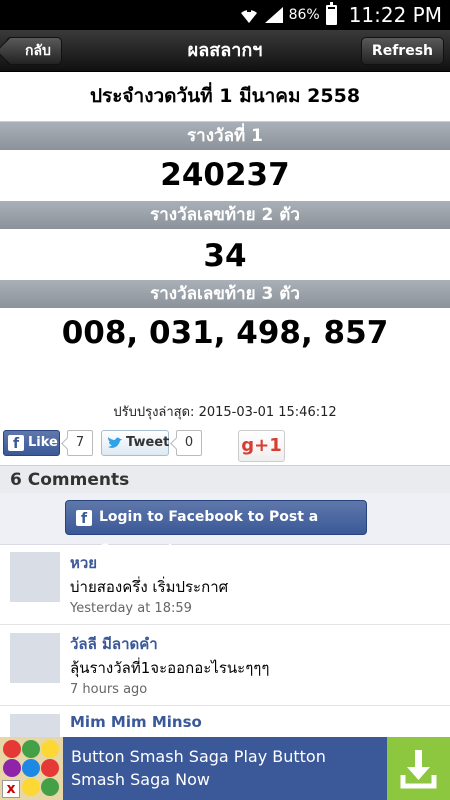  I want to click on comment-text: ลุ้นรางวัลที่1จะออกอะไรนะๆๆๆ, so click(170, 668).